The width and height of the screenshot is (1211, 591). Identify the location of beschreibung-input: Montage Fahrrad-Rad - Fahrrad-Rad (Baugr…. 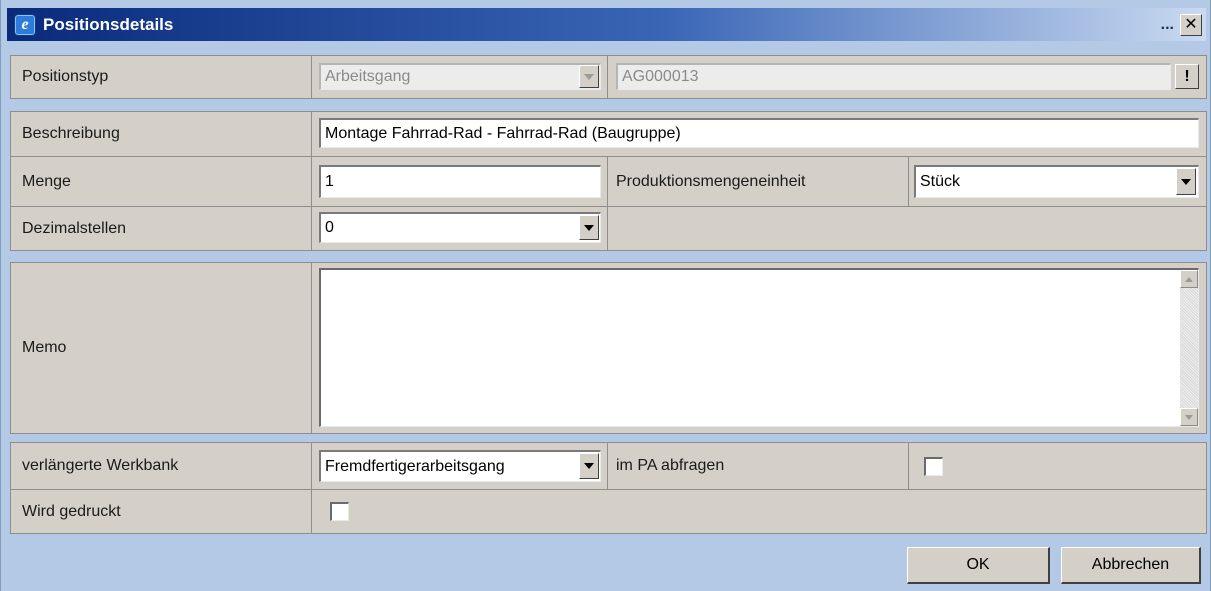
(759, 133).